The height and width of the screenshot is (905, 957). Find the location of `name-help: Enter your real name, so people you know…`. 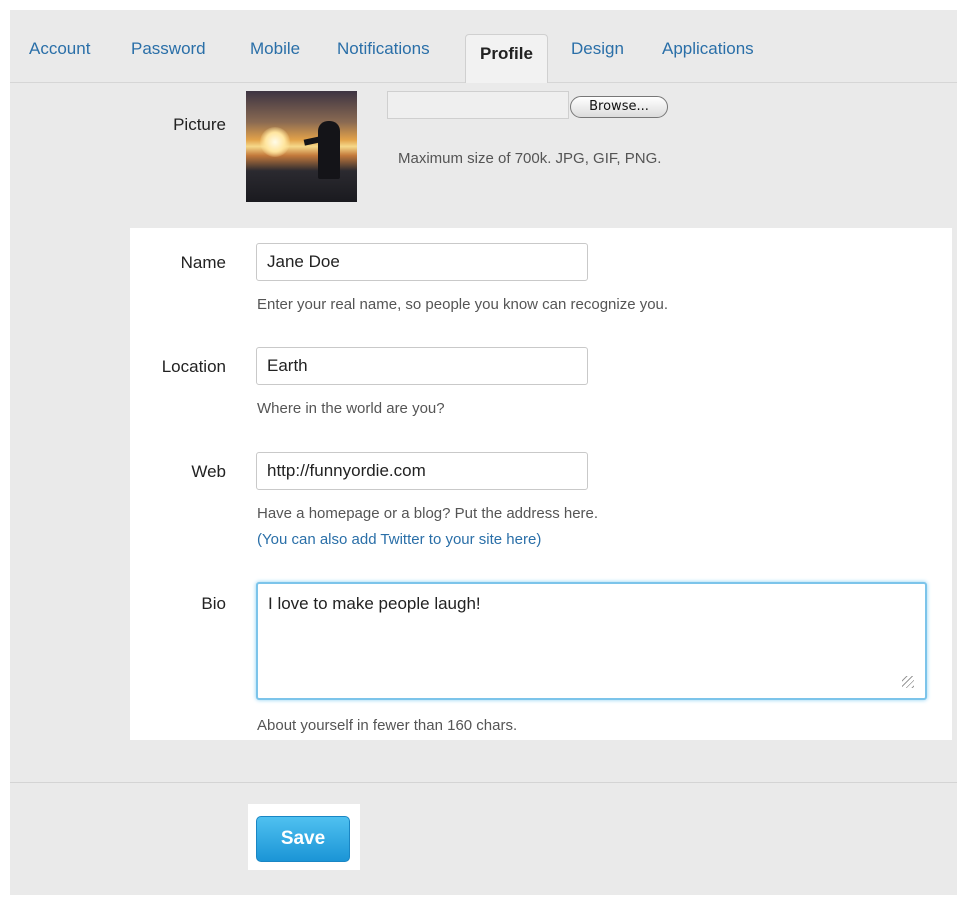

name-help: Enter your real name, so people you know… is located at coordinates (463, 304).